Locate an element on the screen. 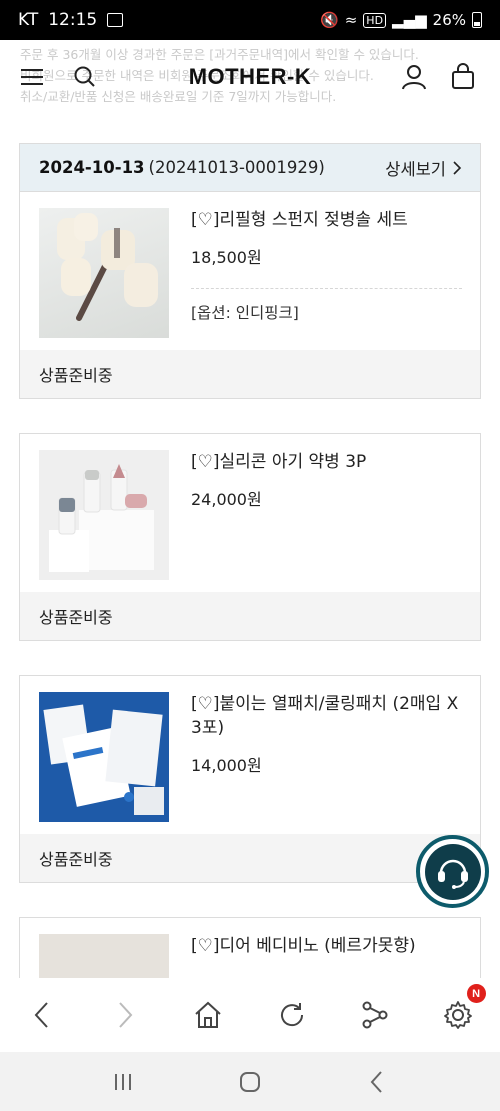 This screenshot has height=1111, width=500. chat-inner is located at coordinates (452, 871).